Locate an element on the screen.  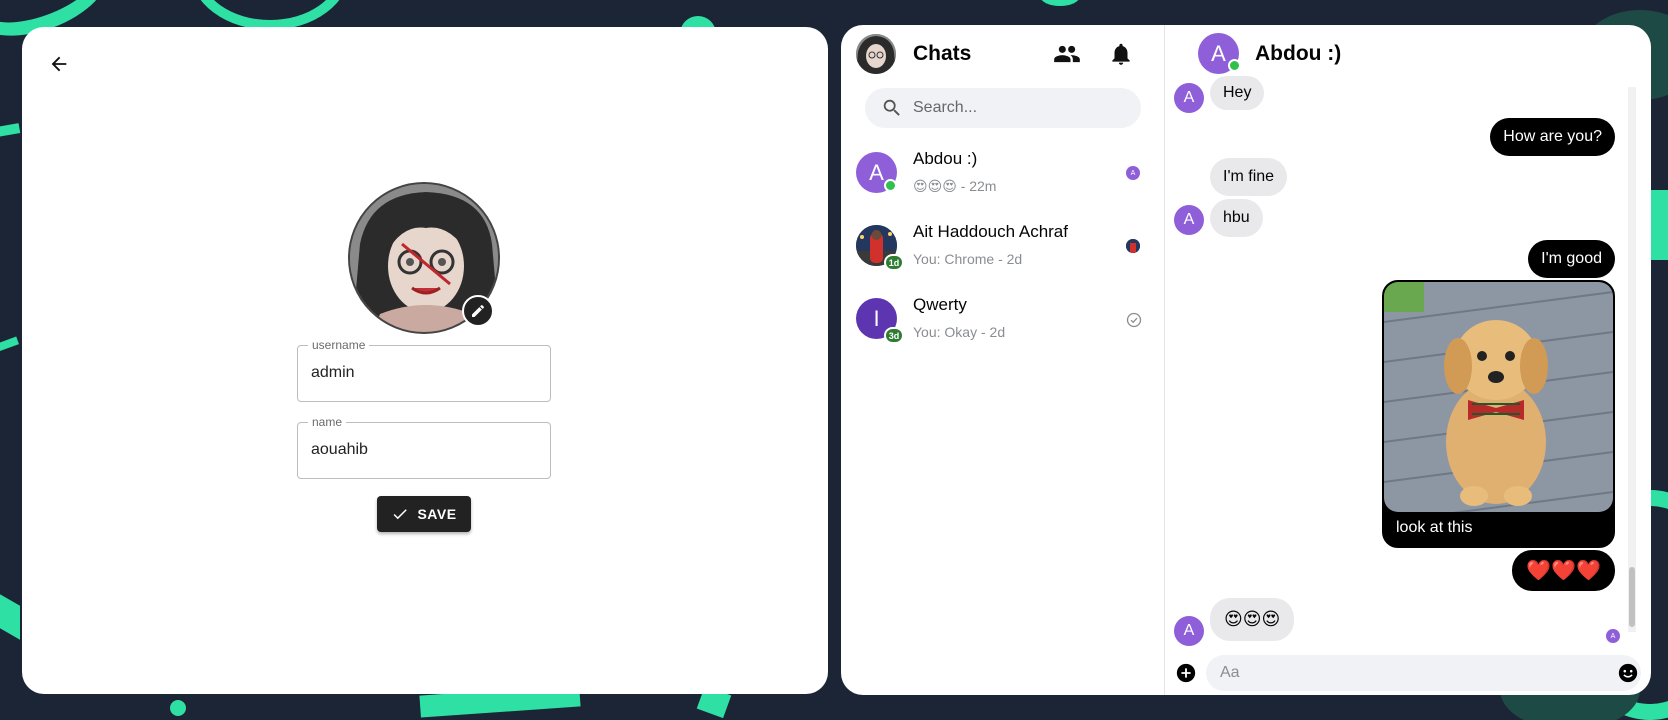
conversation-name: Qwerty is located at coordinates (940, 304).